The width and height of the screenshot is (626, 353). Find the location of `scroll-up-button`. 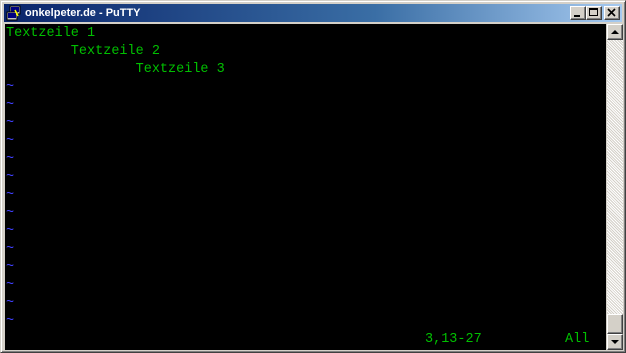

scroll-up-button is located at coordinates (615, 32).